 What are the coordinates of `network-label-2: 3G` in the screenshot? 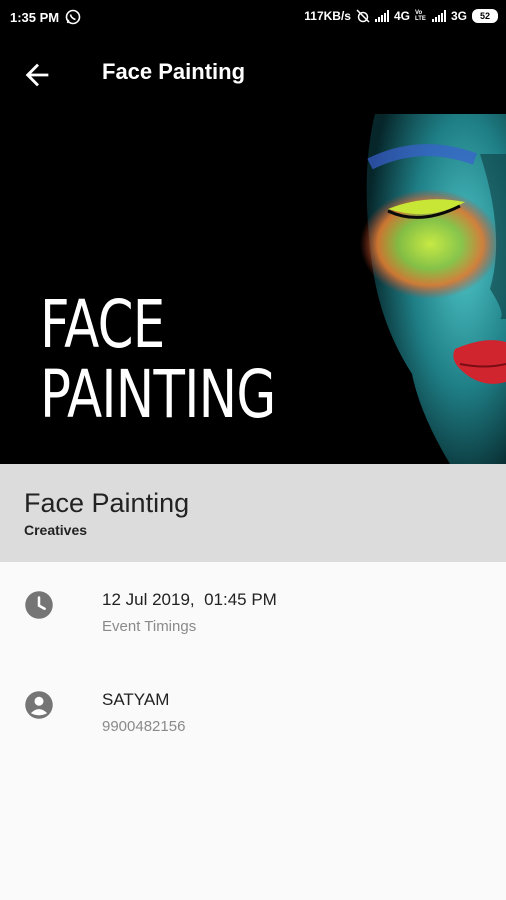 It's located at (458, 16).